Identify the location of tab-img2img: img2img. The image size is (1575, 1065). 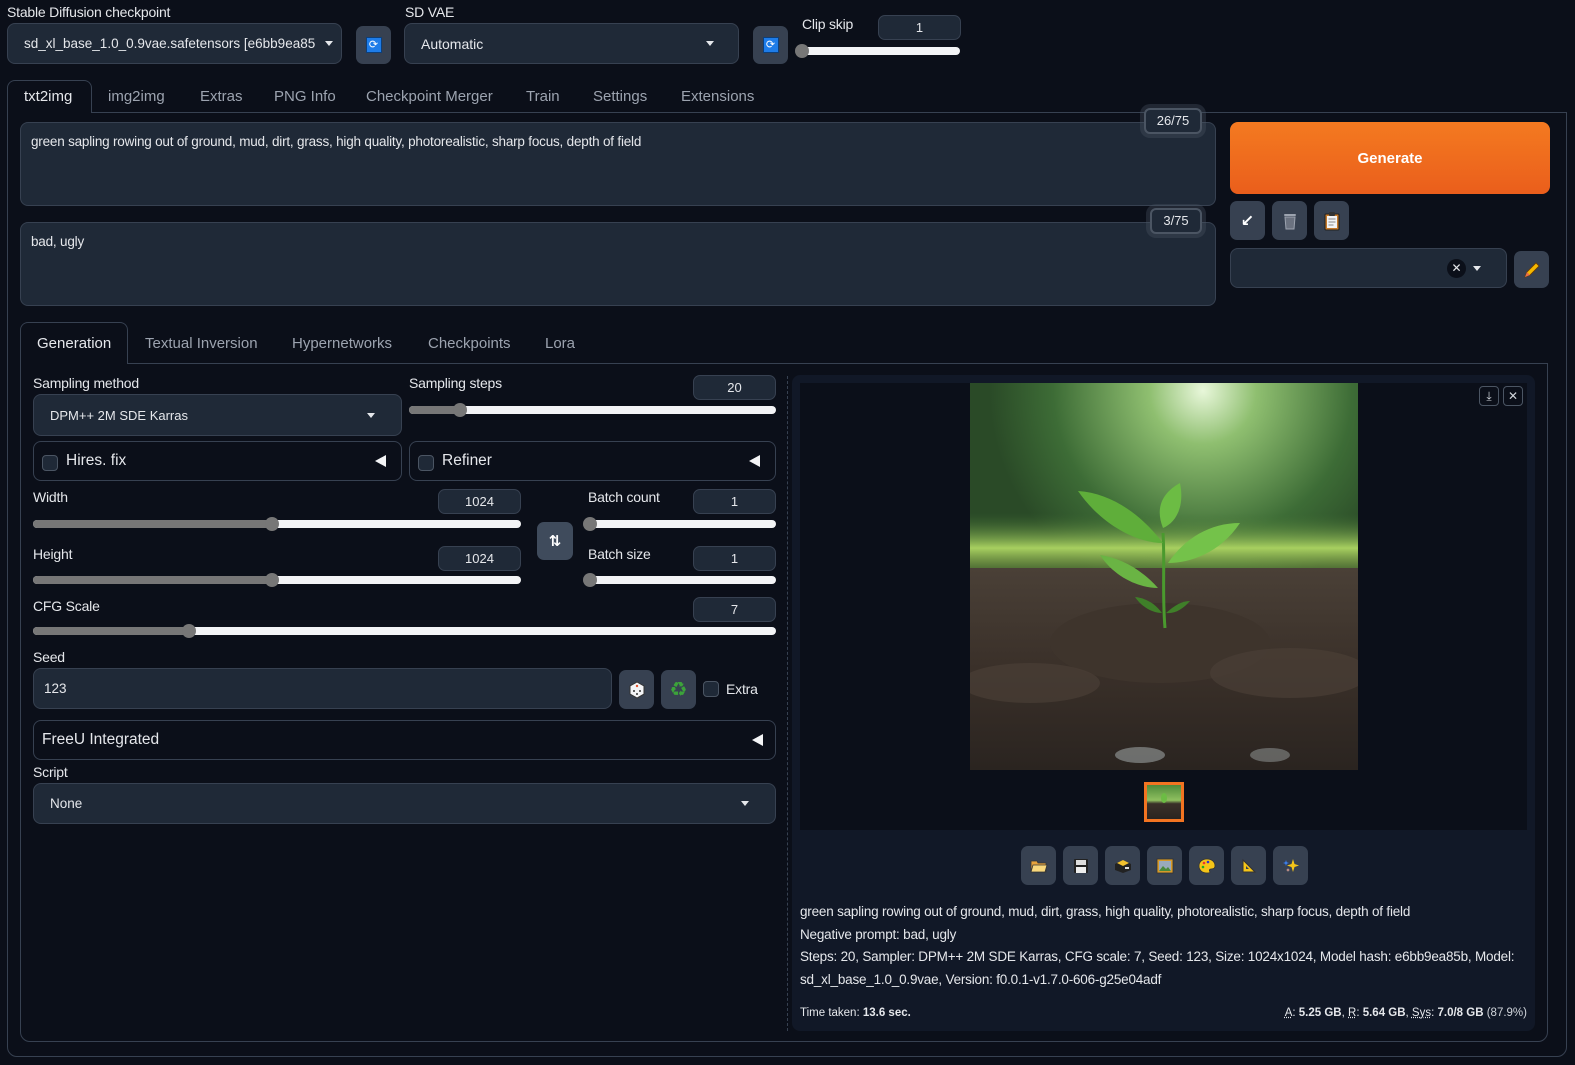
(136, 96).